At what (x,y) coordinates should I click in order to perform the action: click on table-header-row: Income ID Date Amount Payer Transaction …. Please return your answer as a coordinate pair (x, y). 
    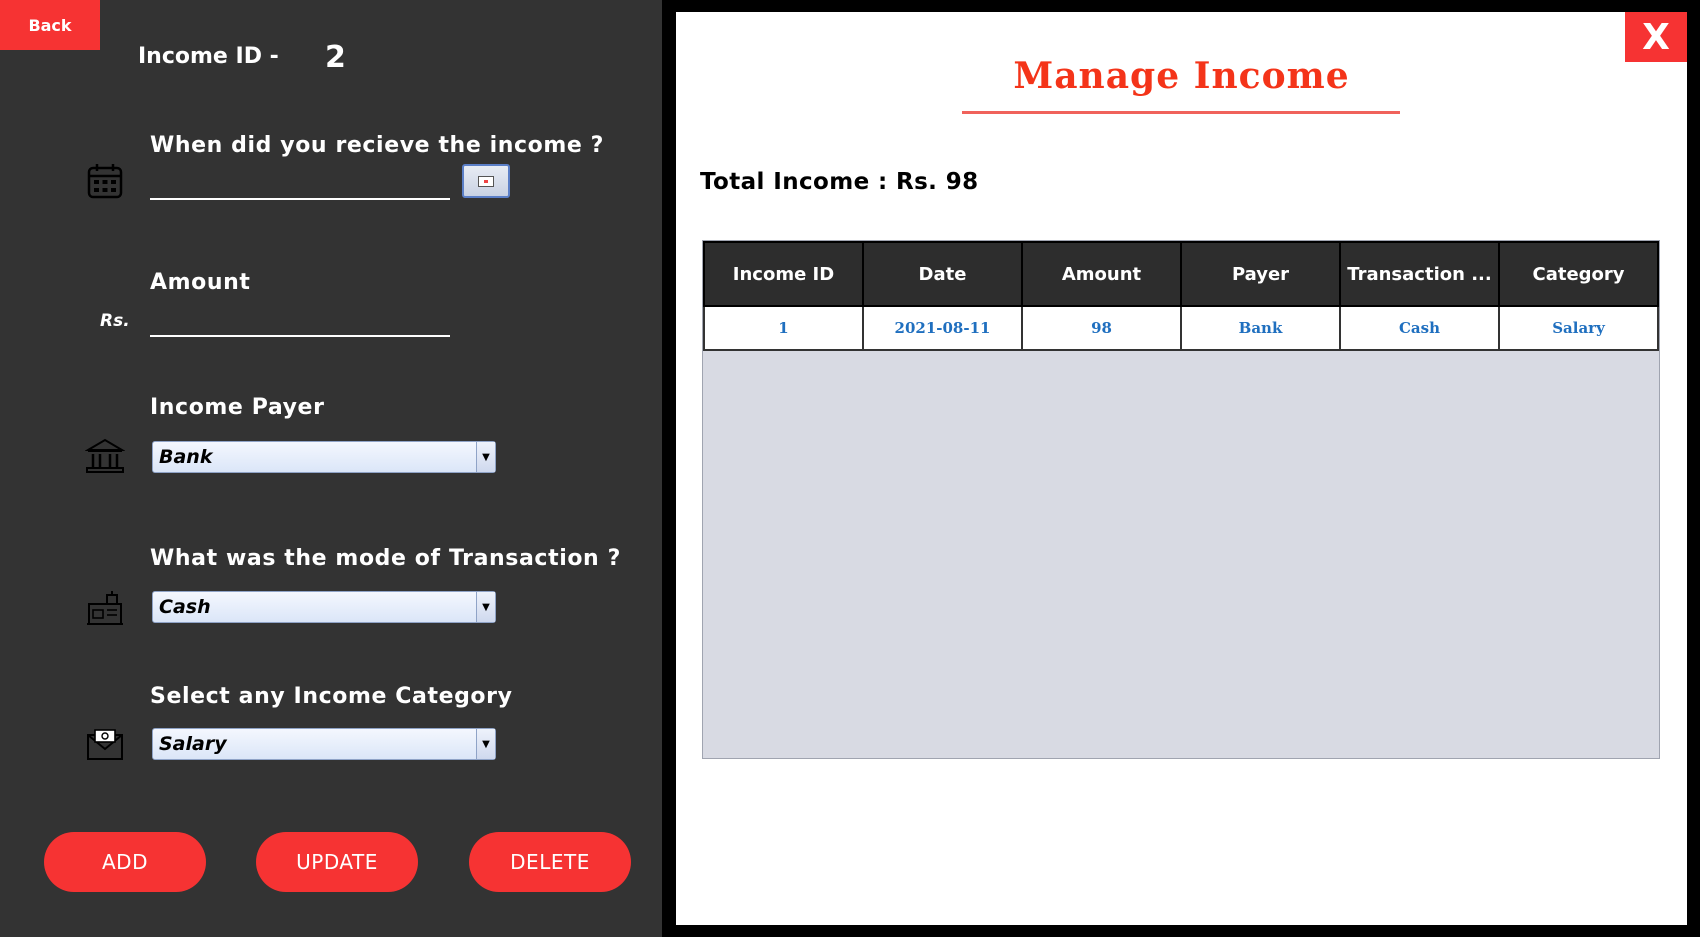
    Looking at the image, I should click on (1181, 274).